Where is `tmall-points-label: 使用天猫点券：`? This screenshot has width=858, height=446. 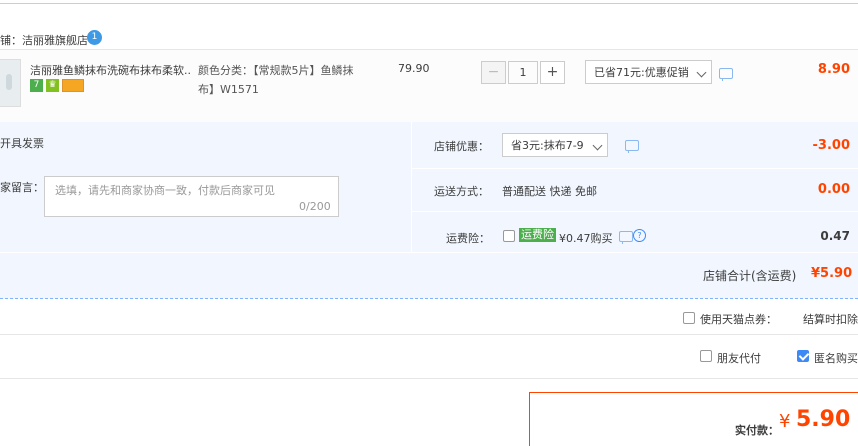 tmall-points-label: 使用天猫点券： is located at coordinates (738, 319).